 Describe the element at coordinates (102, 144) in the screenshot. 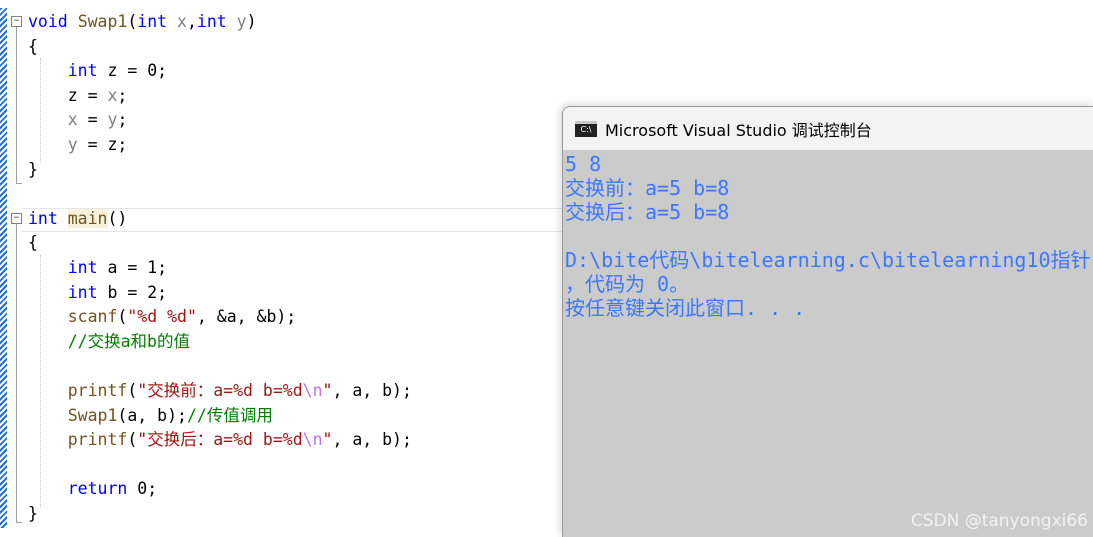

I see `code-token: = z;` at that location.